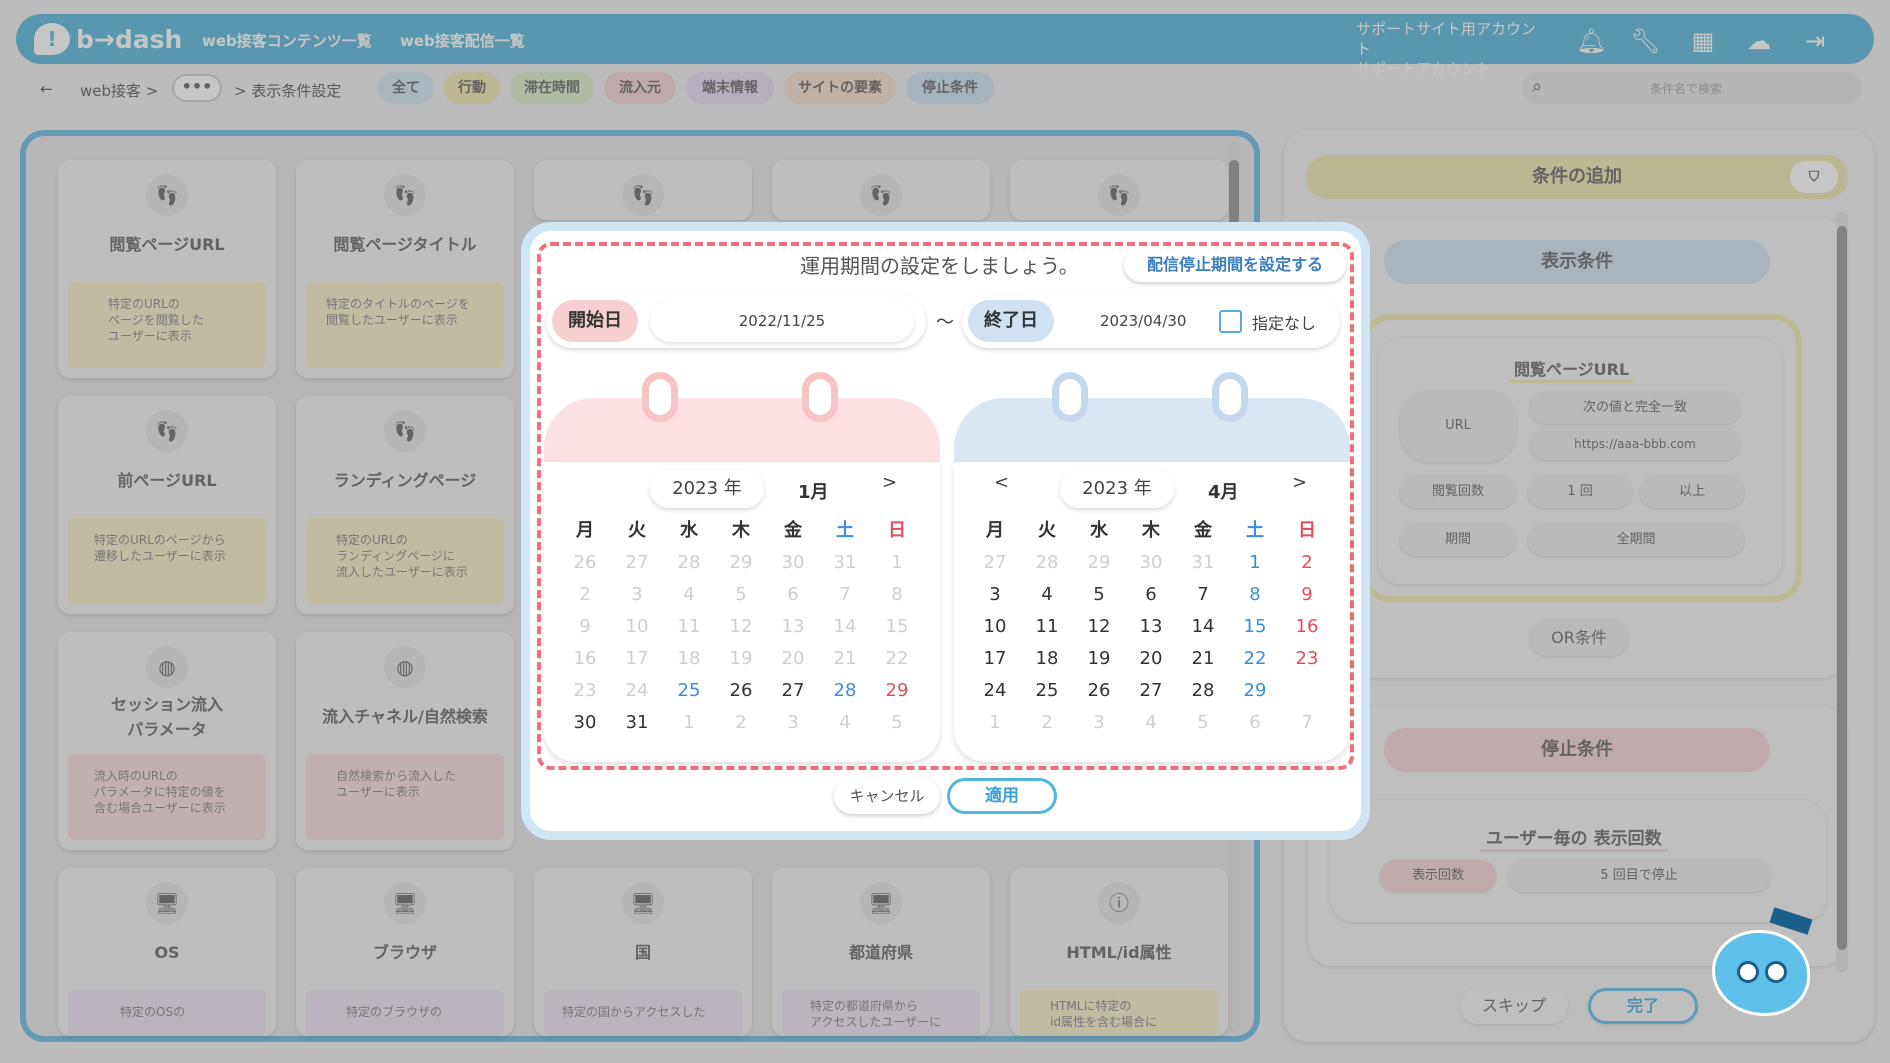 The image size is (1890, 1063). I want to click on start-date-row: 開始日 2022/11/25, so click(736, 321).